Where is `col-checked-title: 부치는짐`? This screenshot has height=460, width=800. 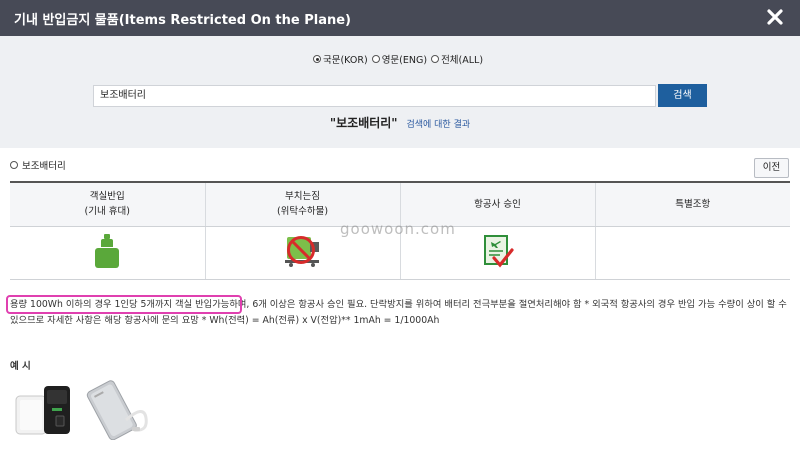 col-checked-title: 부치는짐 is located at coordinates (302, 197).